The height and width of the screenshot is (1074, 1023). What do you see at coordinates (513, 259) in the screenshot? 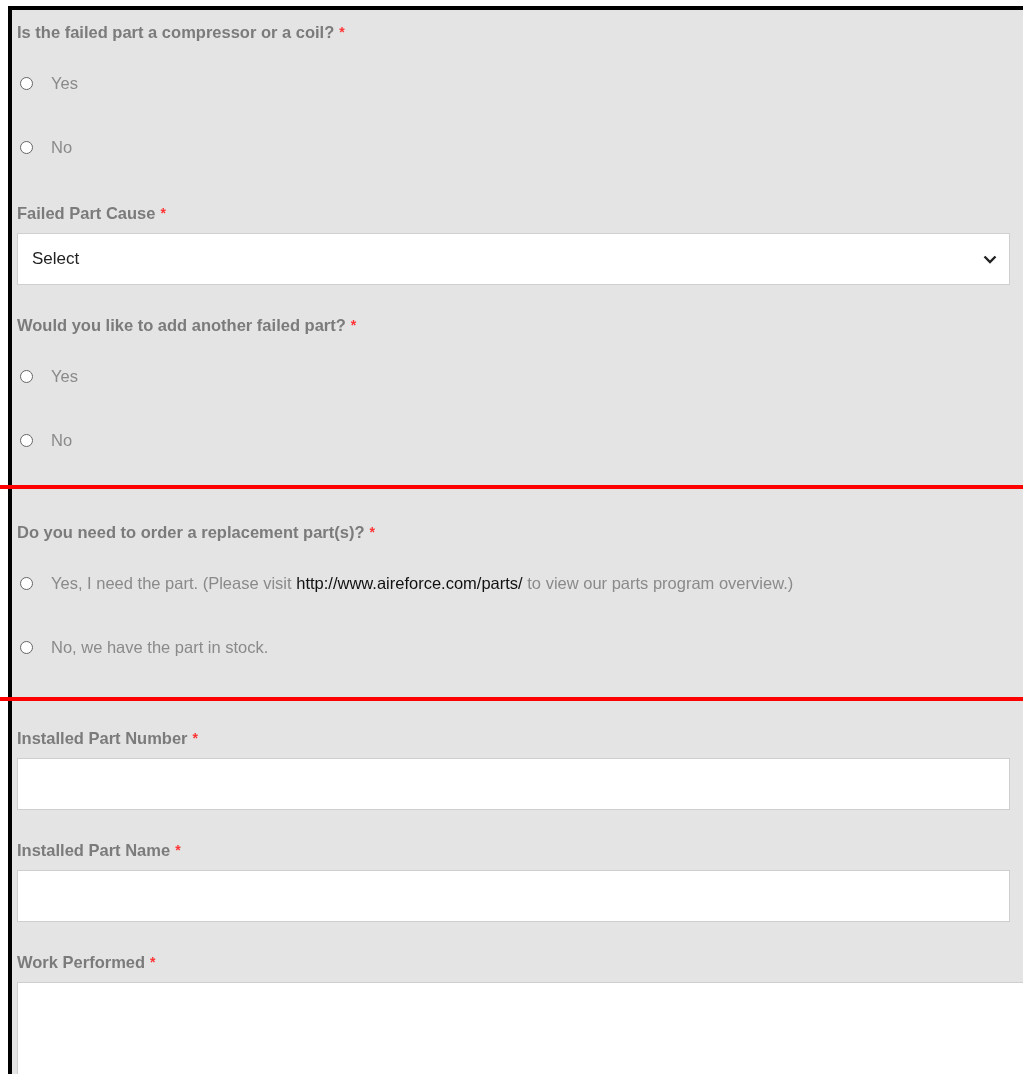
I see `cause-select: Select` at bounding box center [513, 259].